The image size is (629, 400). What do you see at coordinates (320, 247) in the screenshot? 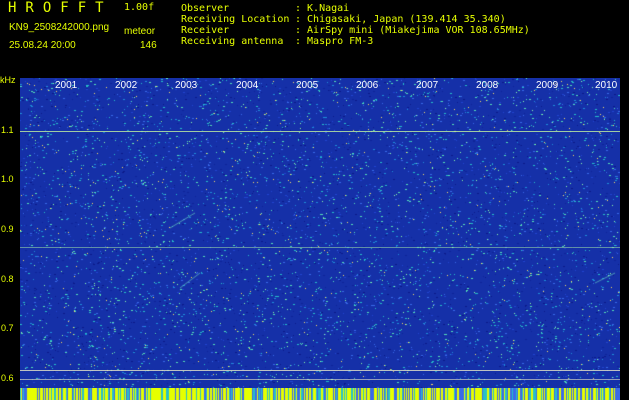
I see `signal-line-0-87khz` at bounding box center [320, 247].